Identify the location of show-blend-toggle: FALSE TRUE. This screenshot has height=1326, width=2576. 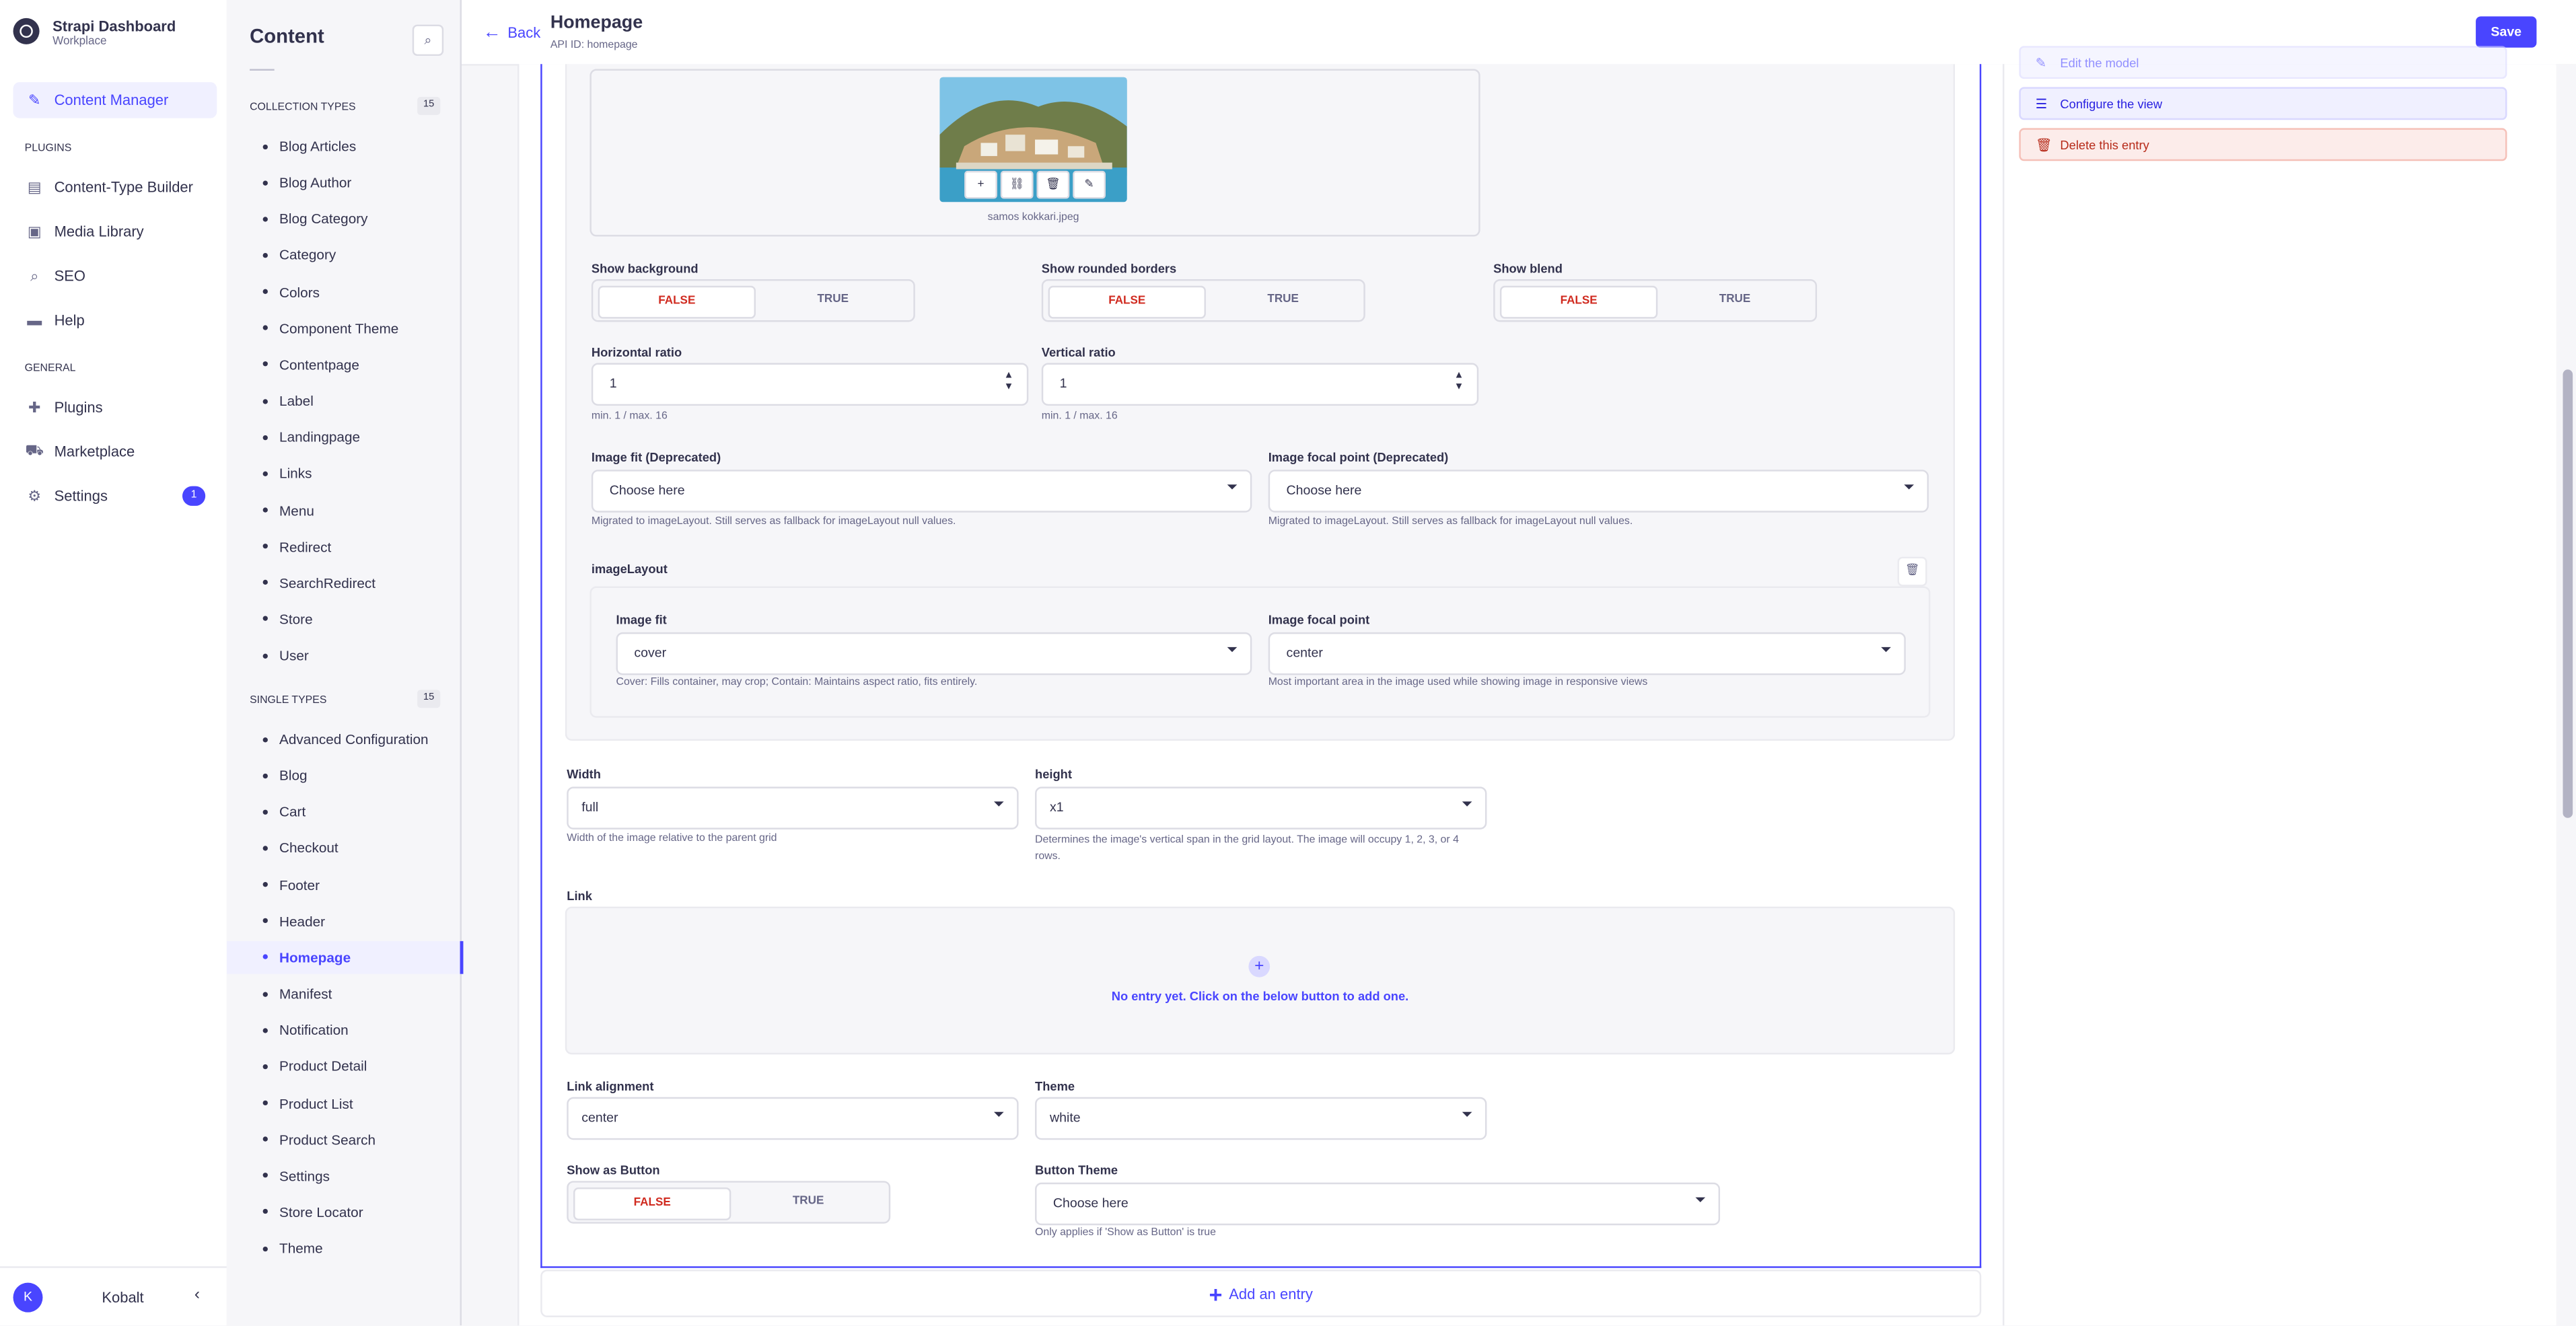
(1655, 300).